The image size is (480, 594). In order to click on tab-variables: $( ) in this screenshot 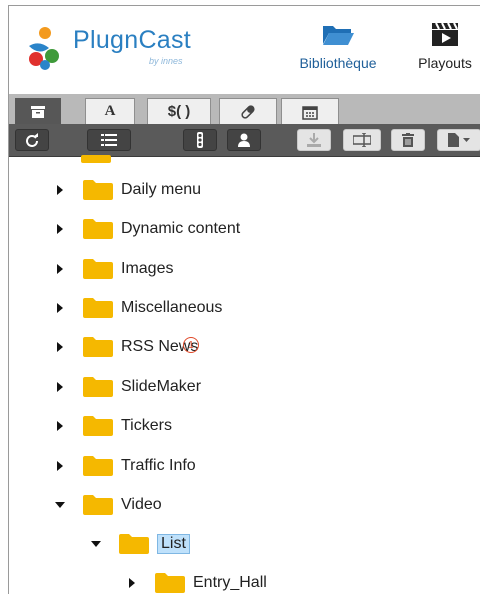, I will do `click(179, 111)`.